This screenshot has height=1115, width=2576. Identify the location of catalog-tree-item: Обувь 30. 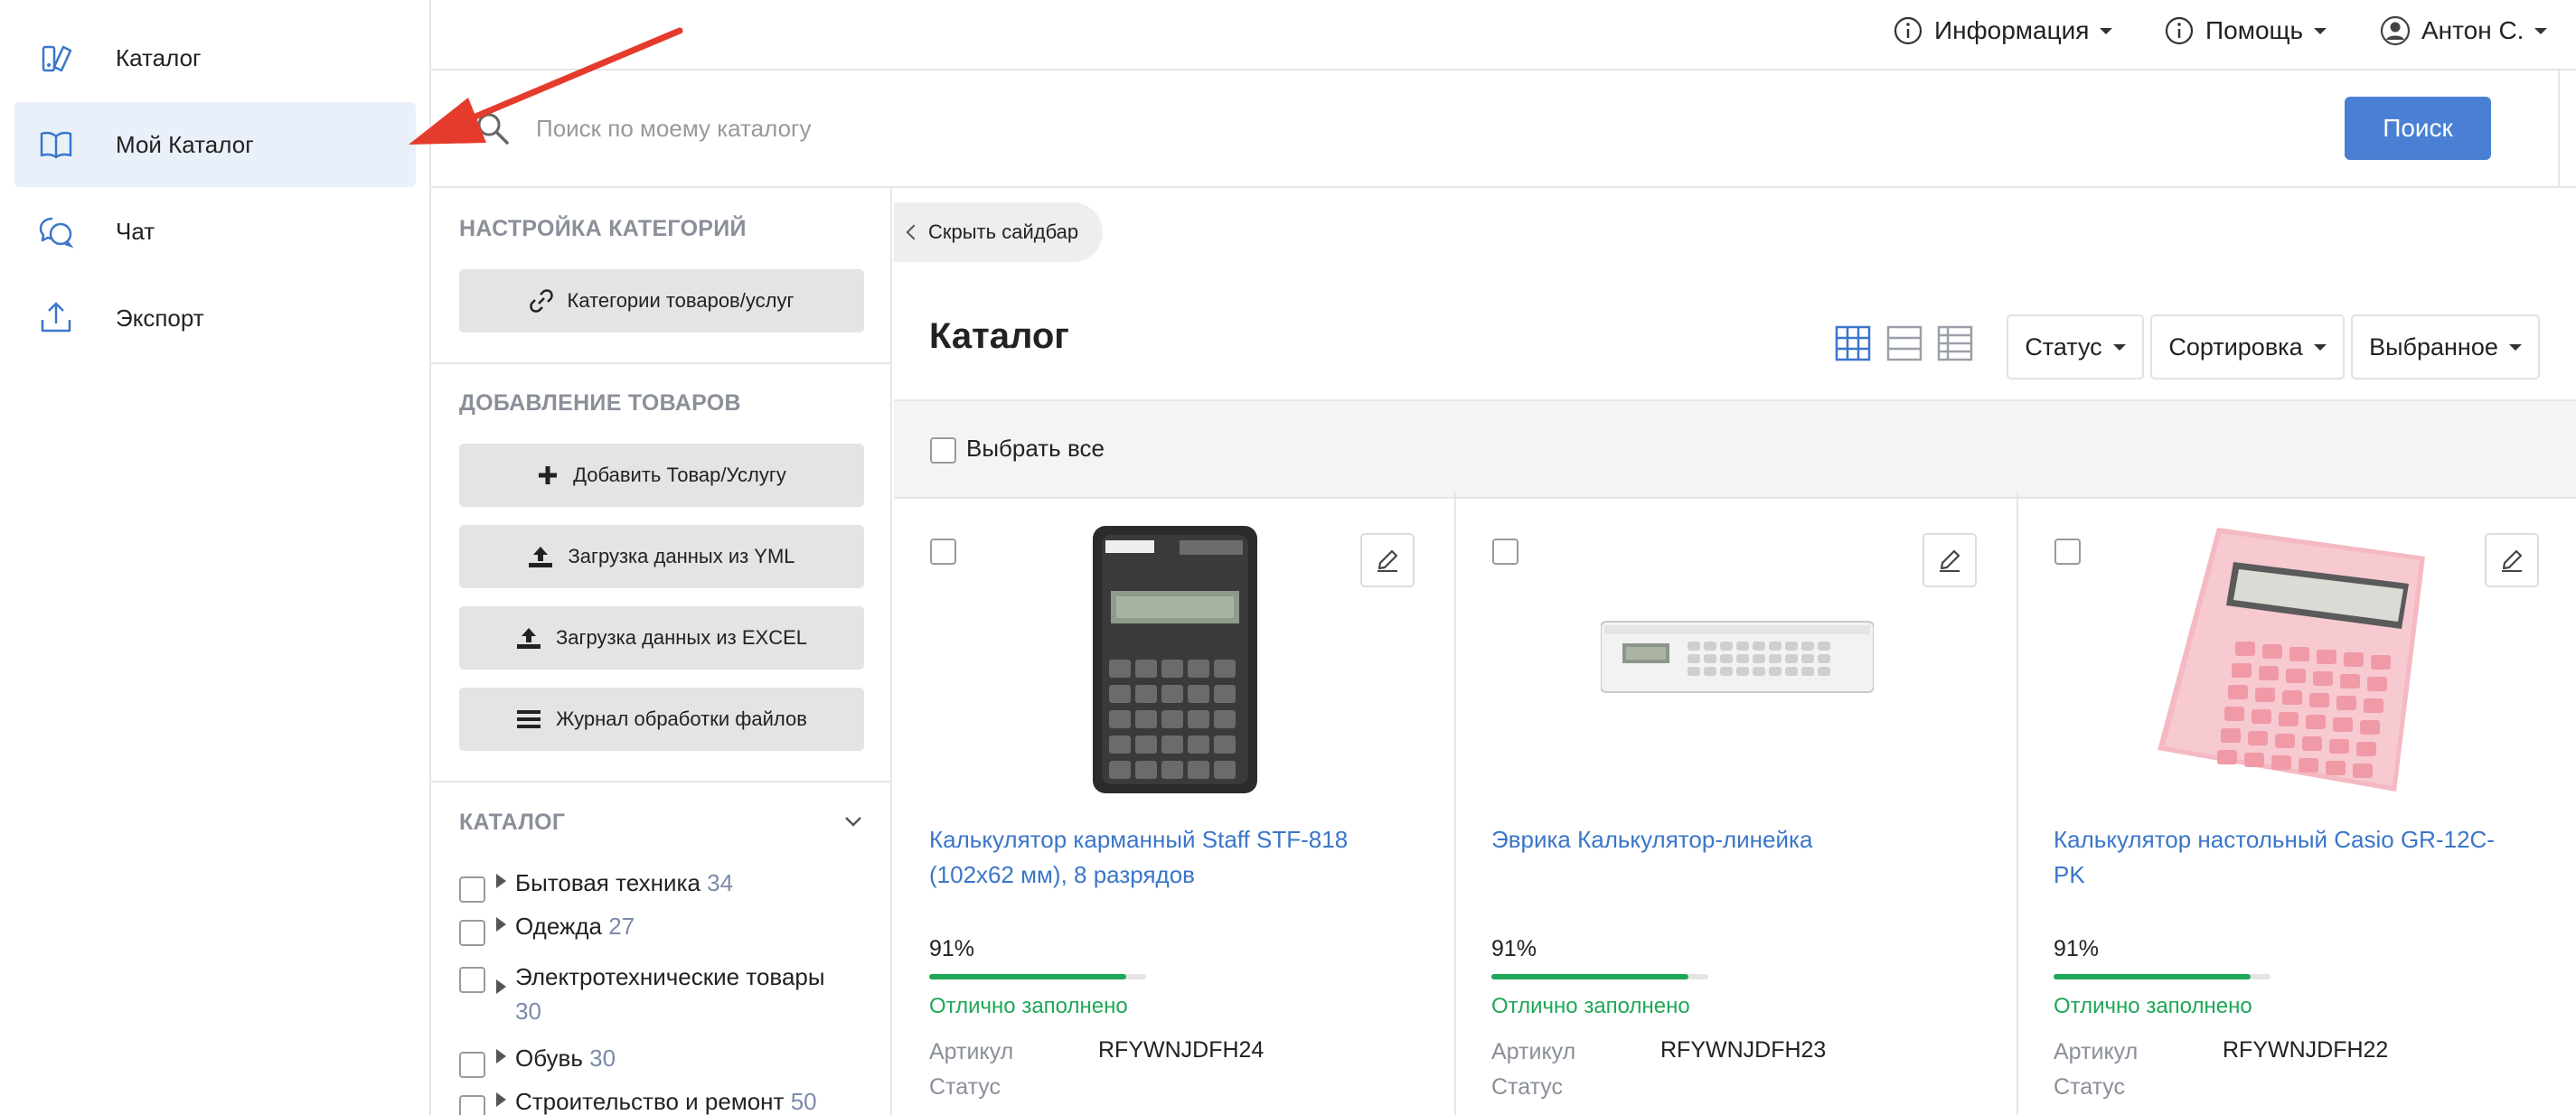
(537, 1061).